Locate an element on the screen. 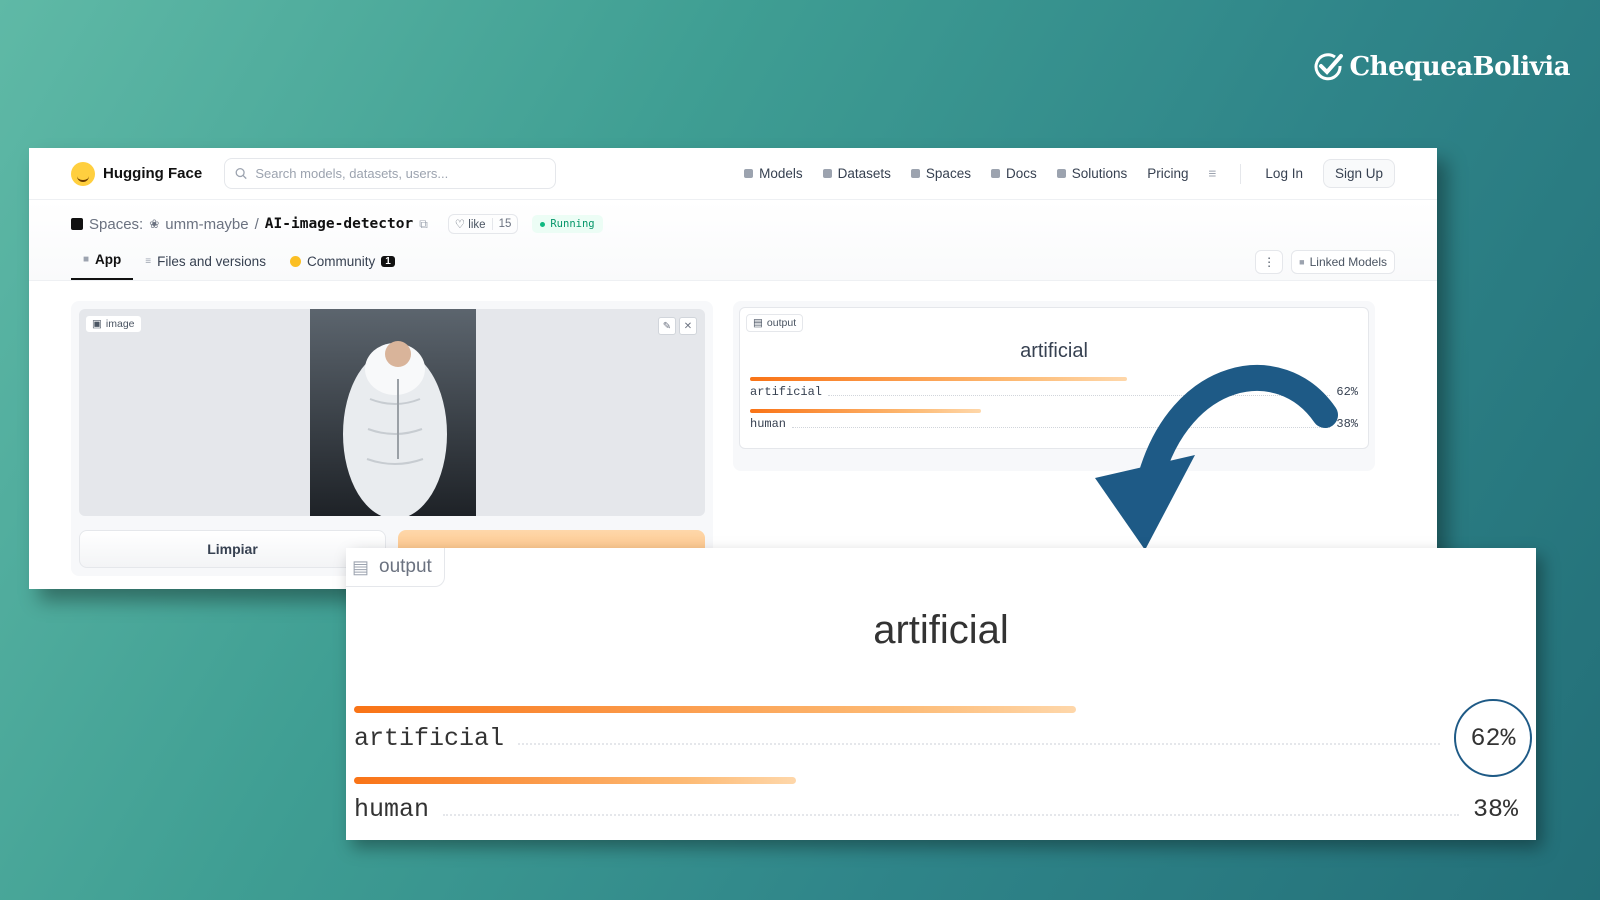  photo-subject is located at coordinates (393, 412).